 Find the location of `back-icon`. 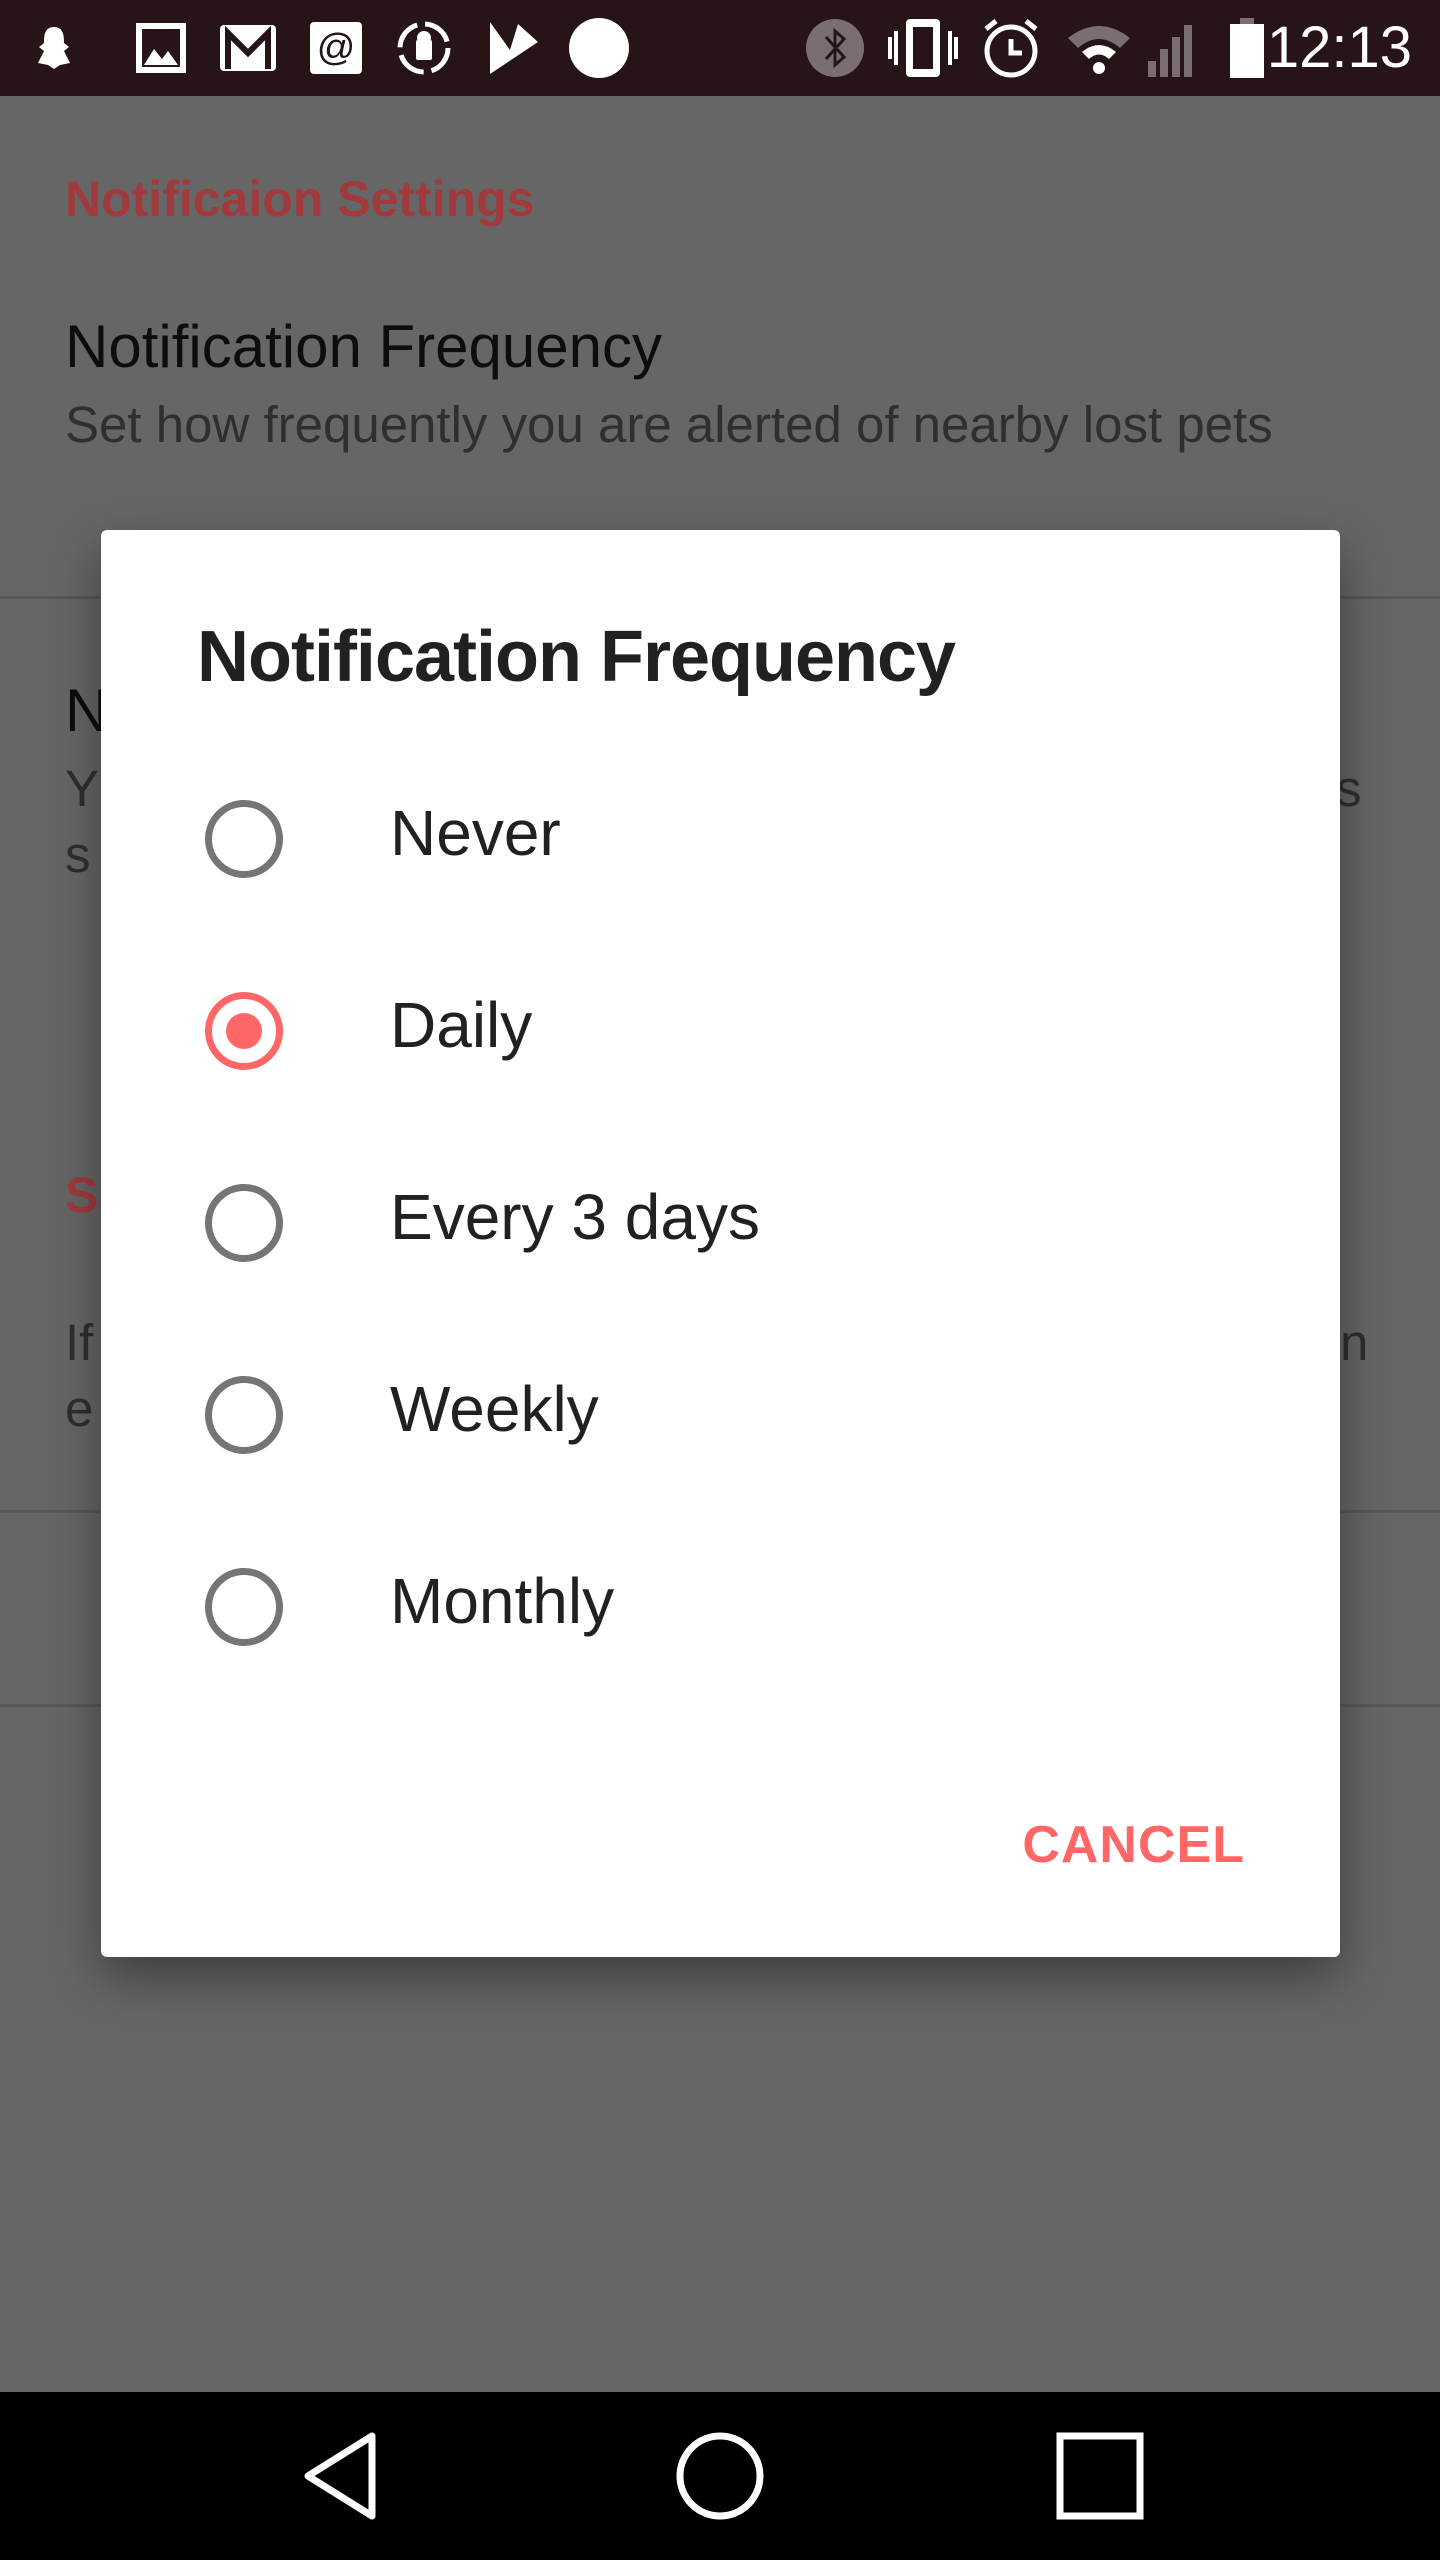

back-icon is located at coordinates (340, 2476).